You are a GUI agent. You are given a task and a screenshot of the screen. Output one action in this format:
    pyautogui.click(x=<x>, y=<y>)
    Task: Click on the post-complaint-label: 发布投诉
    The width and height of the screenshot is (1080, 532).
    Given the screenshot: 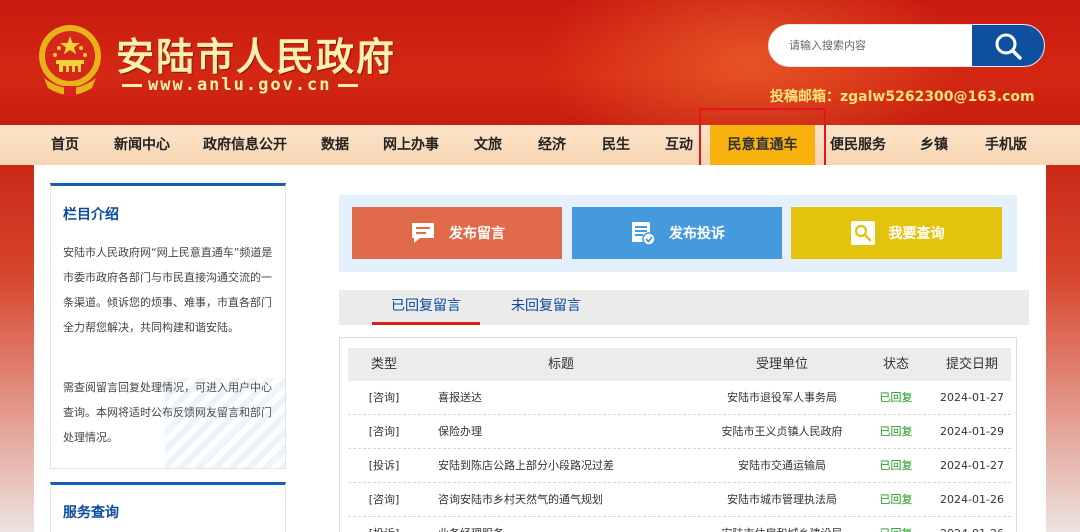 What is the action you would take?
    pyautogui.click(x=697, y=234)
    